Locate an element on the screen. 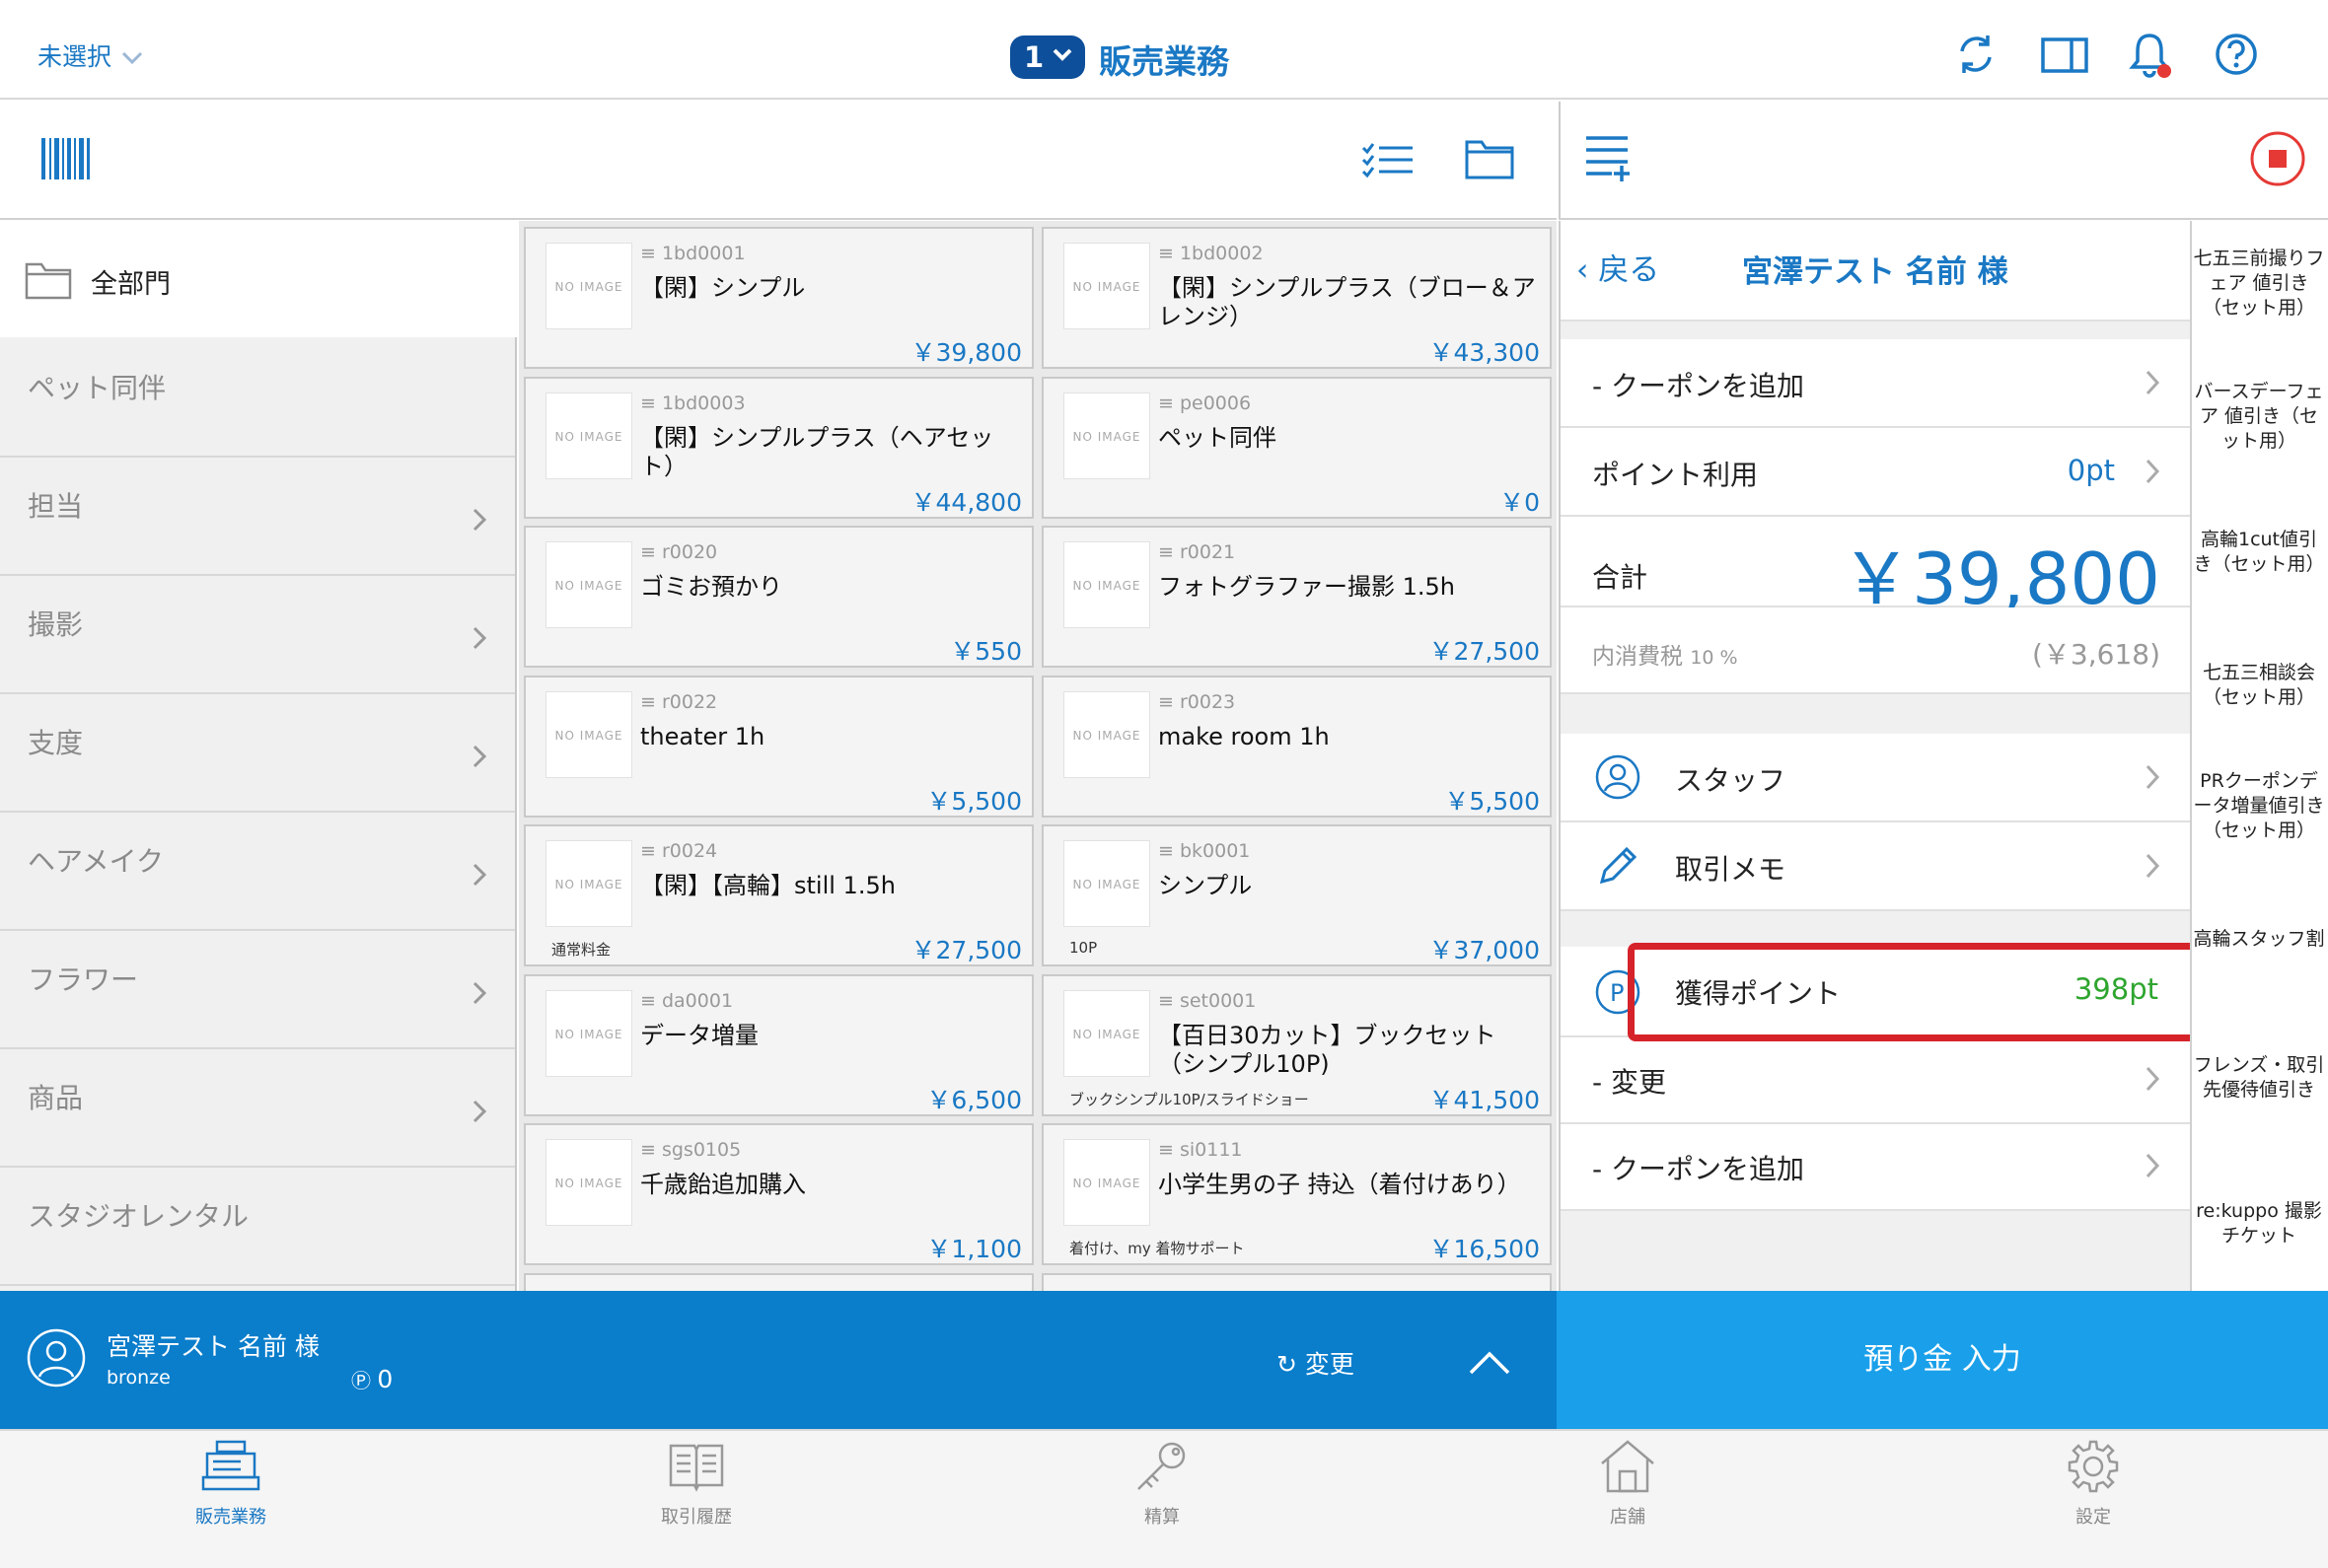 The width and height of the screenshot is (2328, 1568). product-card: NO IMAGE r0022 theater 1h ￥5,500 is located at coordinates (779, 746).